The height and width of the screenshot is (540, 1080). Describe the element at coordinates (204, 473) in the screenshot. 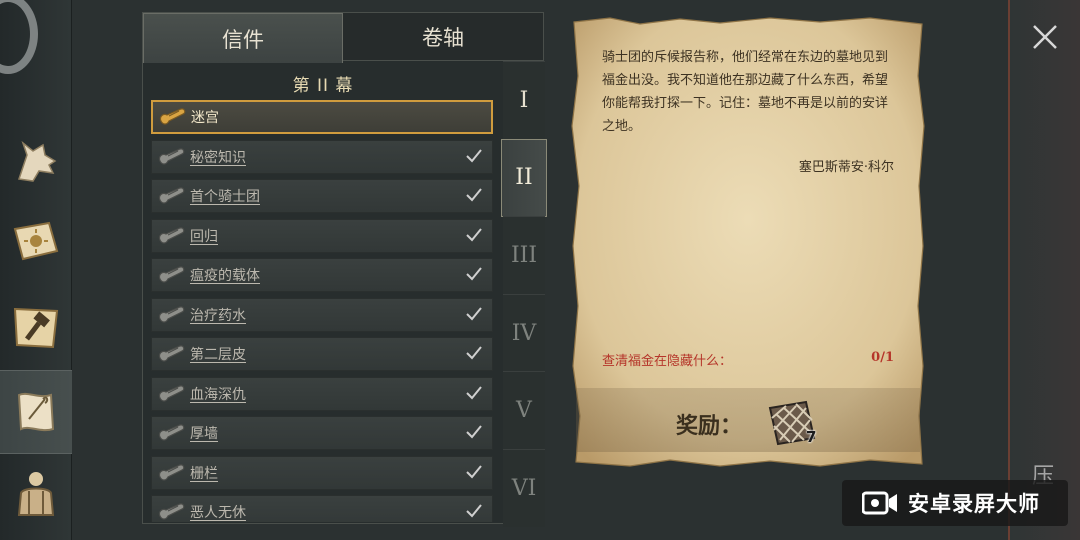

I see `quest-label: 栅栏` at that location.